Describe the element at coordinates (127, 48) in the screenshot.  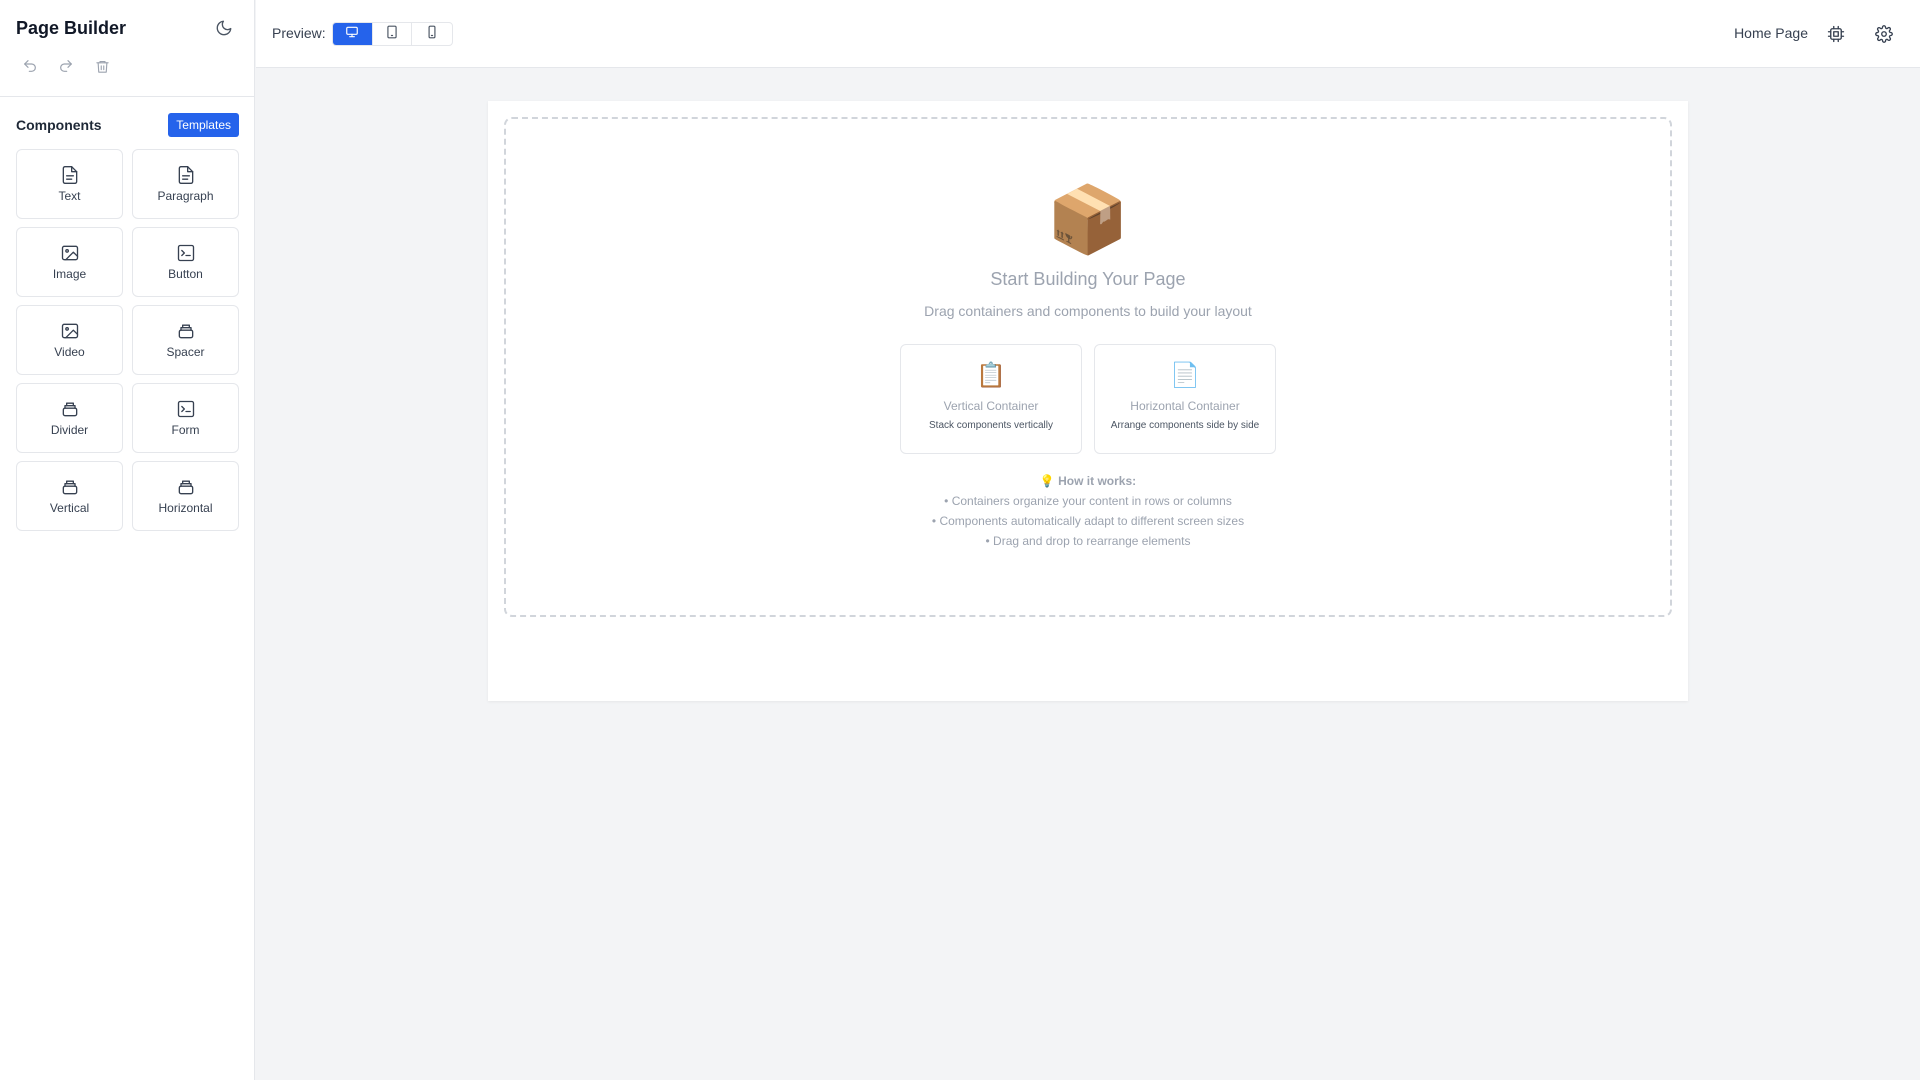
I see `sidebar-header: Page Builder` at that location.